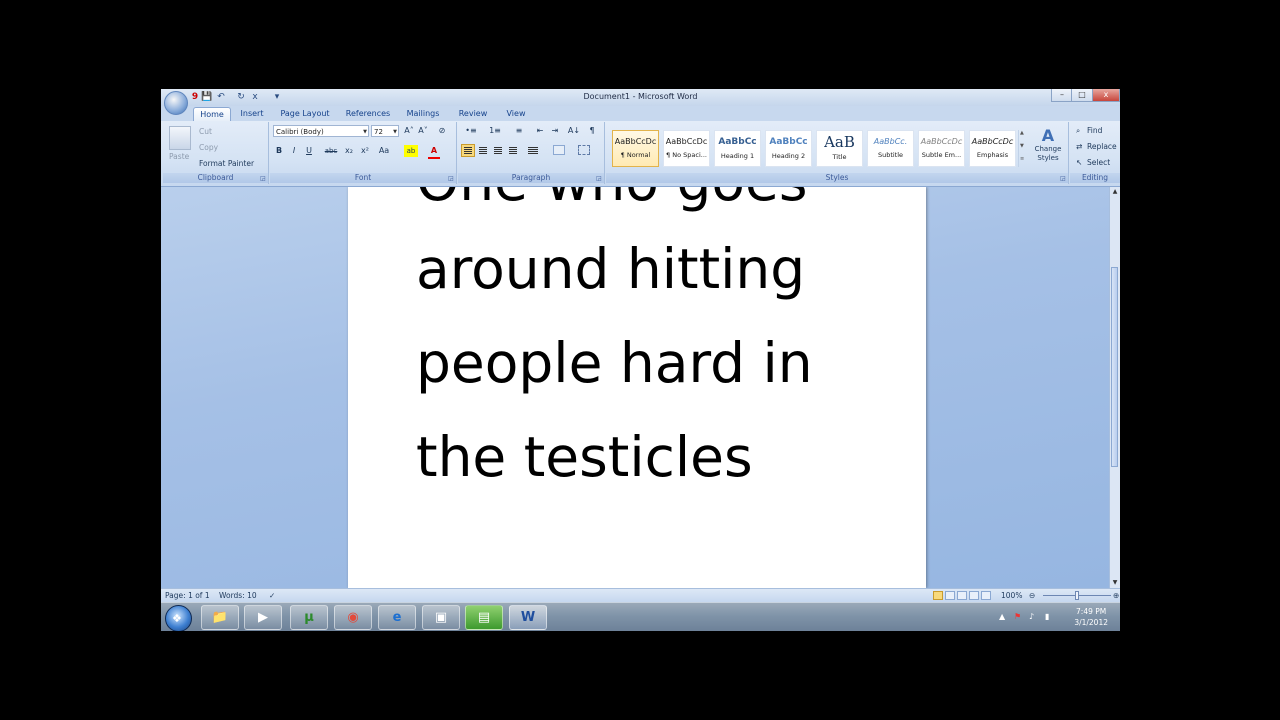 This screenshot has width=1280, height=720. I want to click on maximize-button: □, so click(1082, 95).